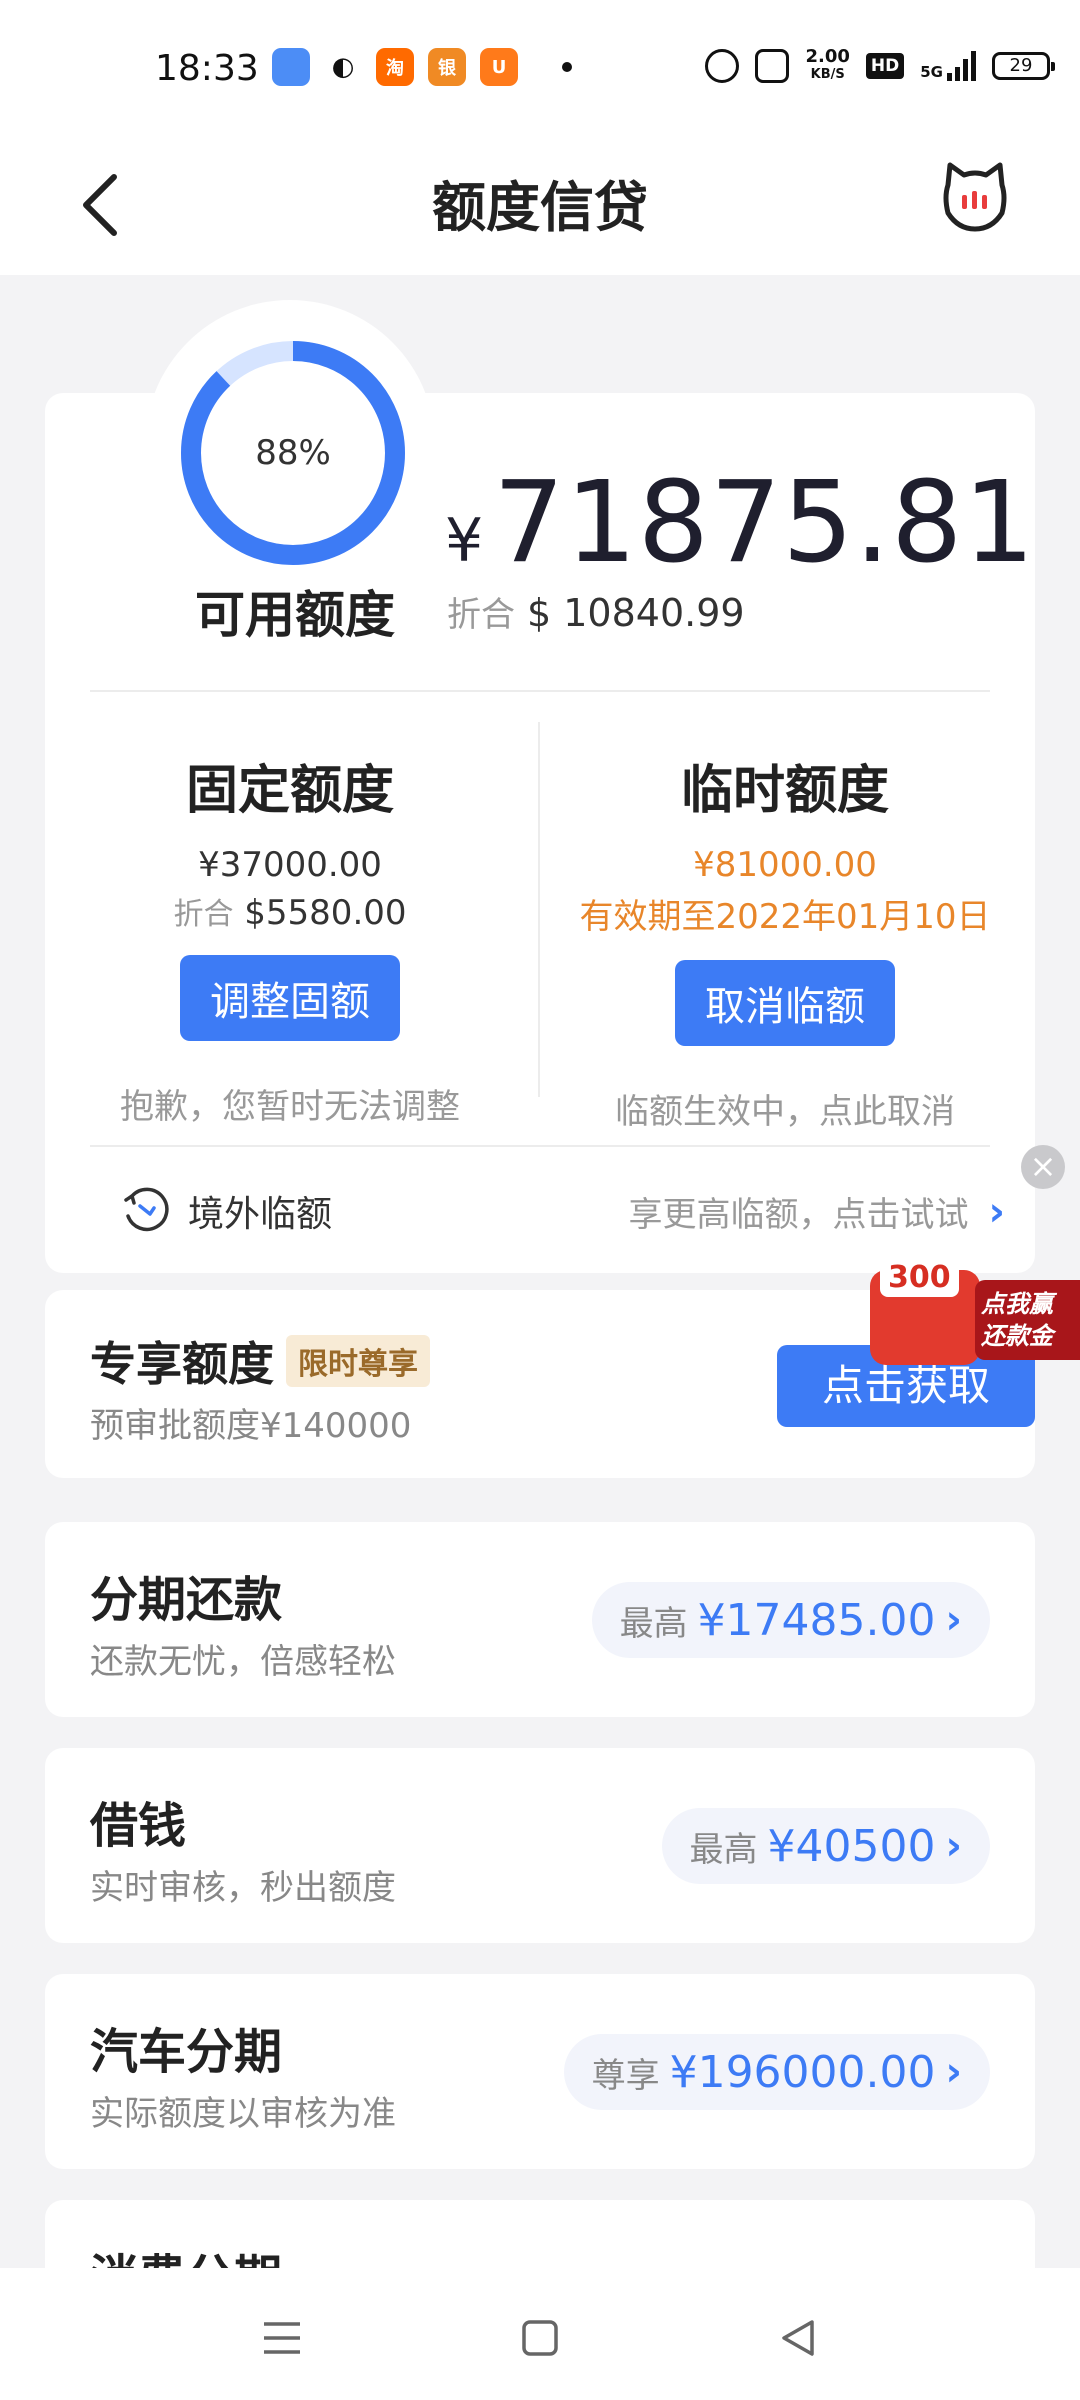  I want to click on cat-mascot-icon, so click(975, 197).